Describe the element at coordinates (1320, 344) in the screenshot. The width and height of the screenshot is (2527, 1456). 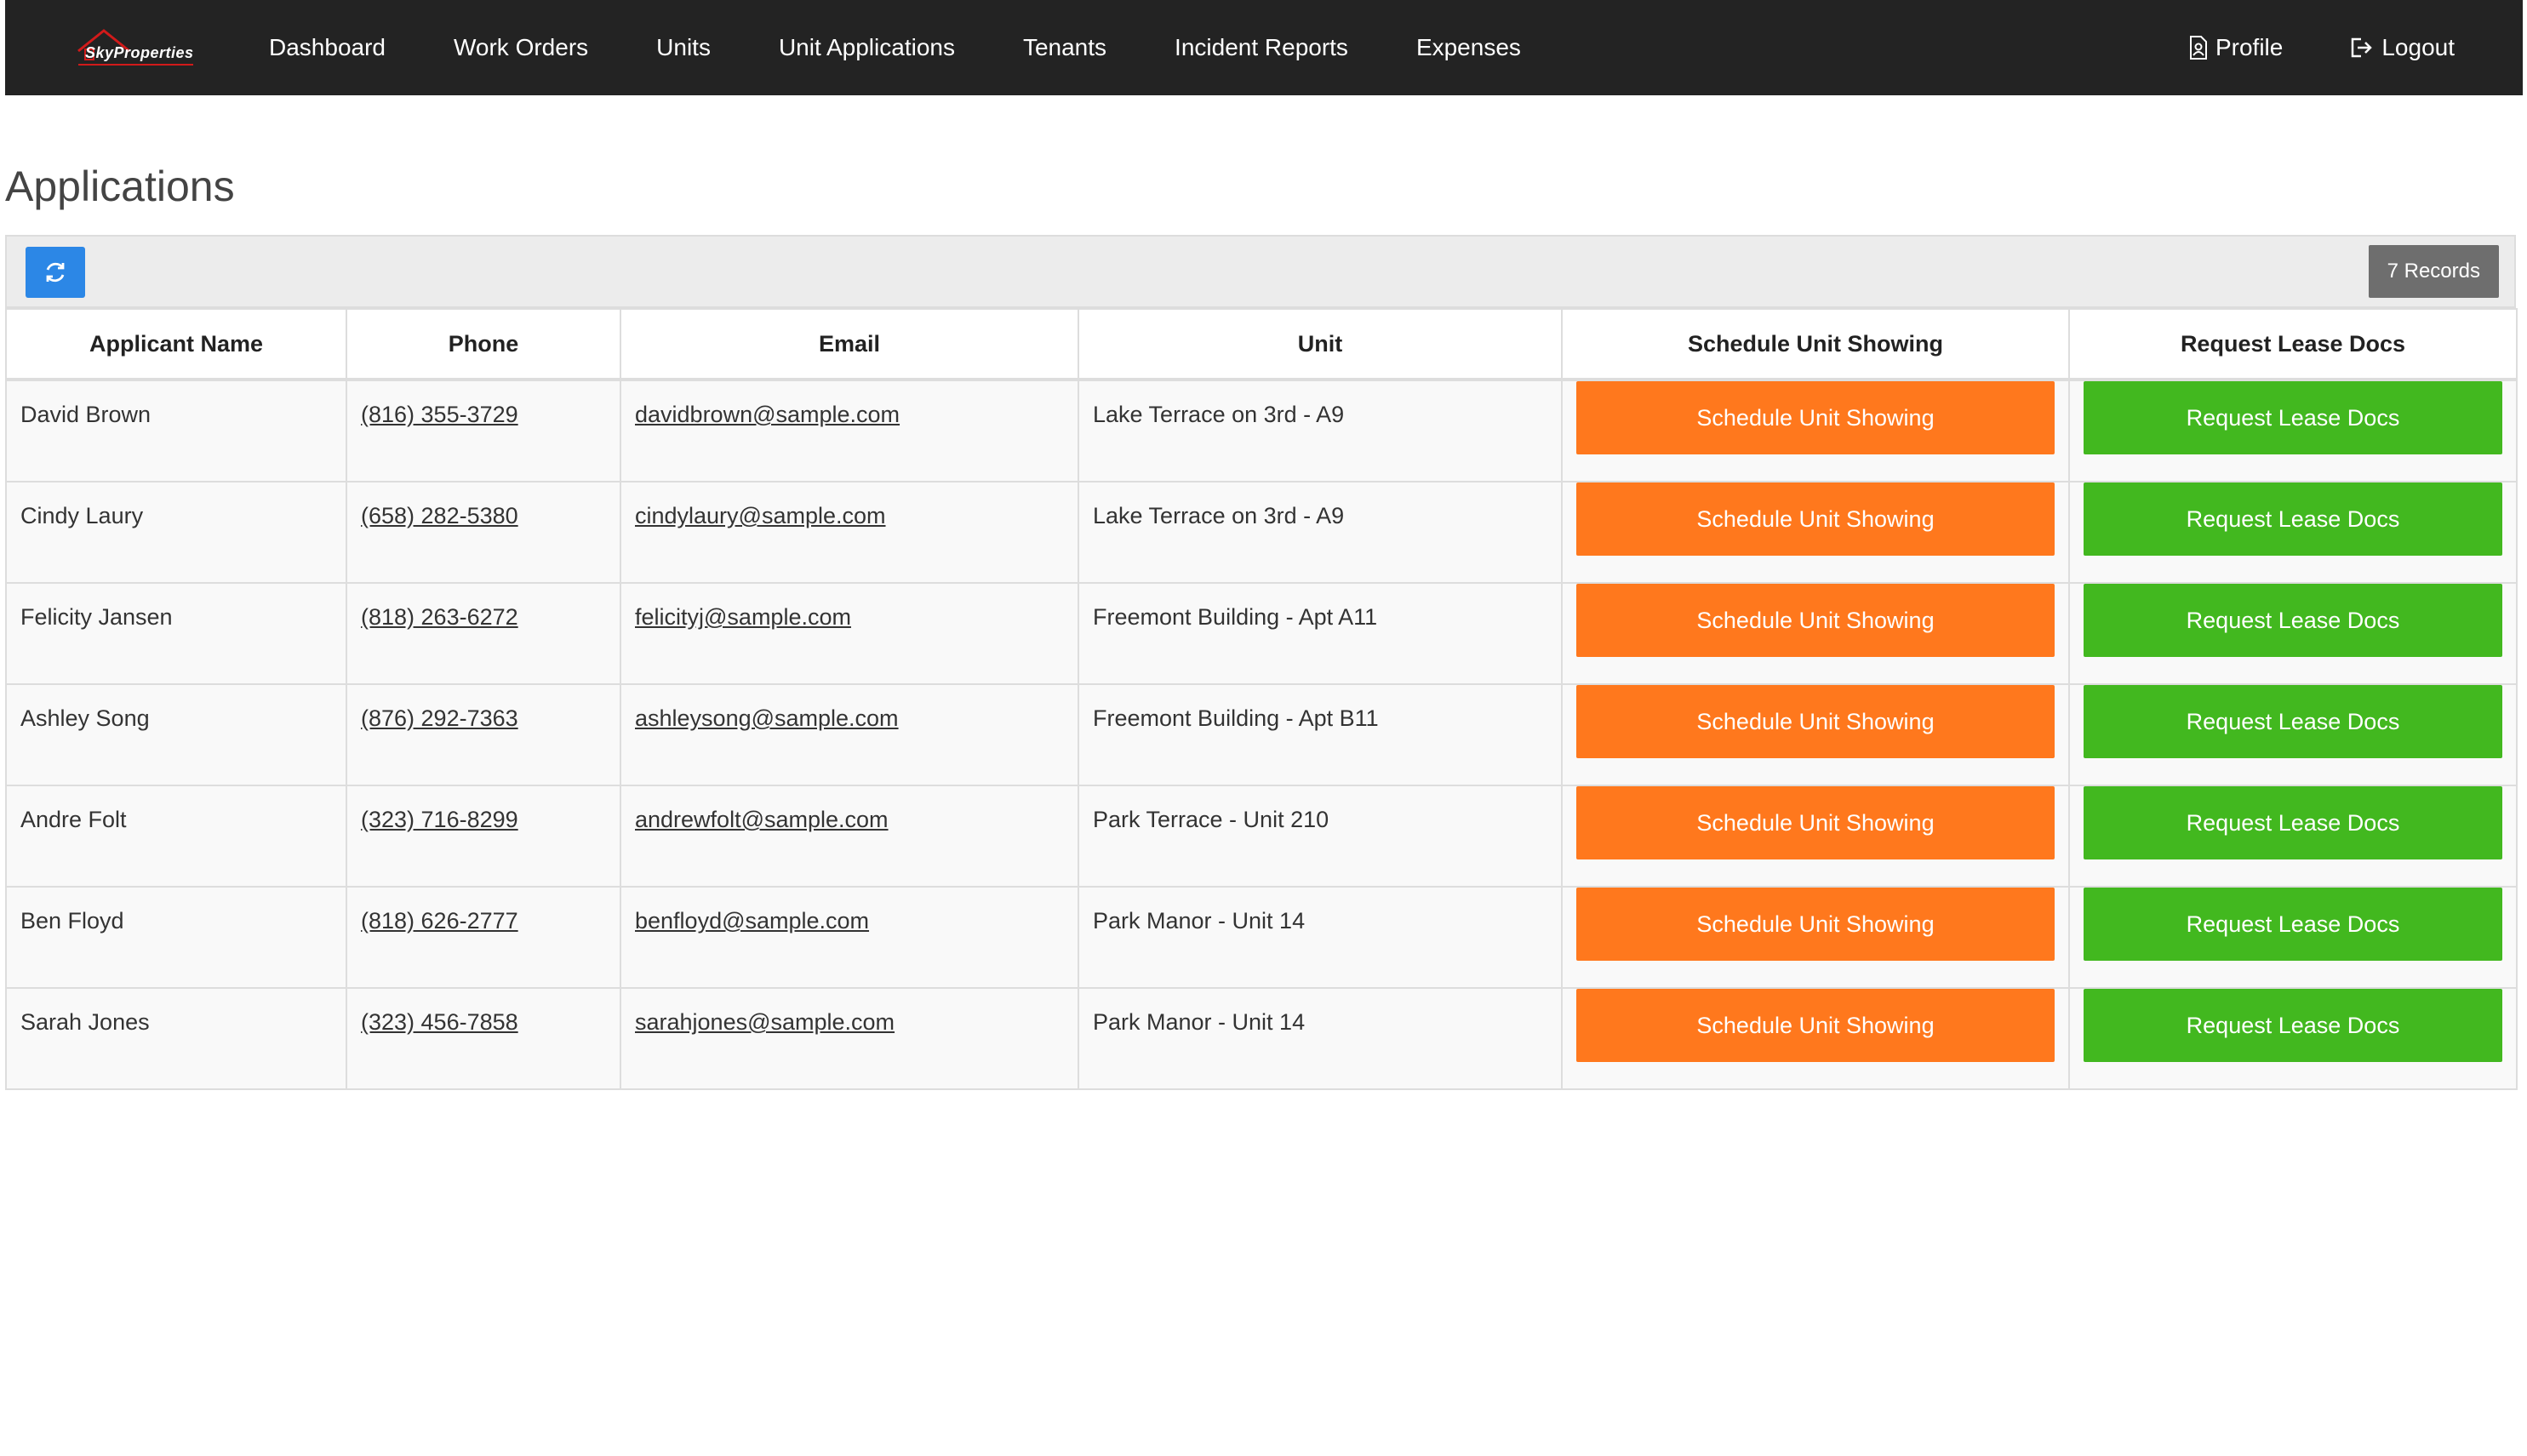
I see `header-unit: Unit` at that location.